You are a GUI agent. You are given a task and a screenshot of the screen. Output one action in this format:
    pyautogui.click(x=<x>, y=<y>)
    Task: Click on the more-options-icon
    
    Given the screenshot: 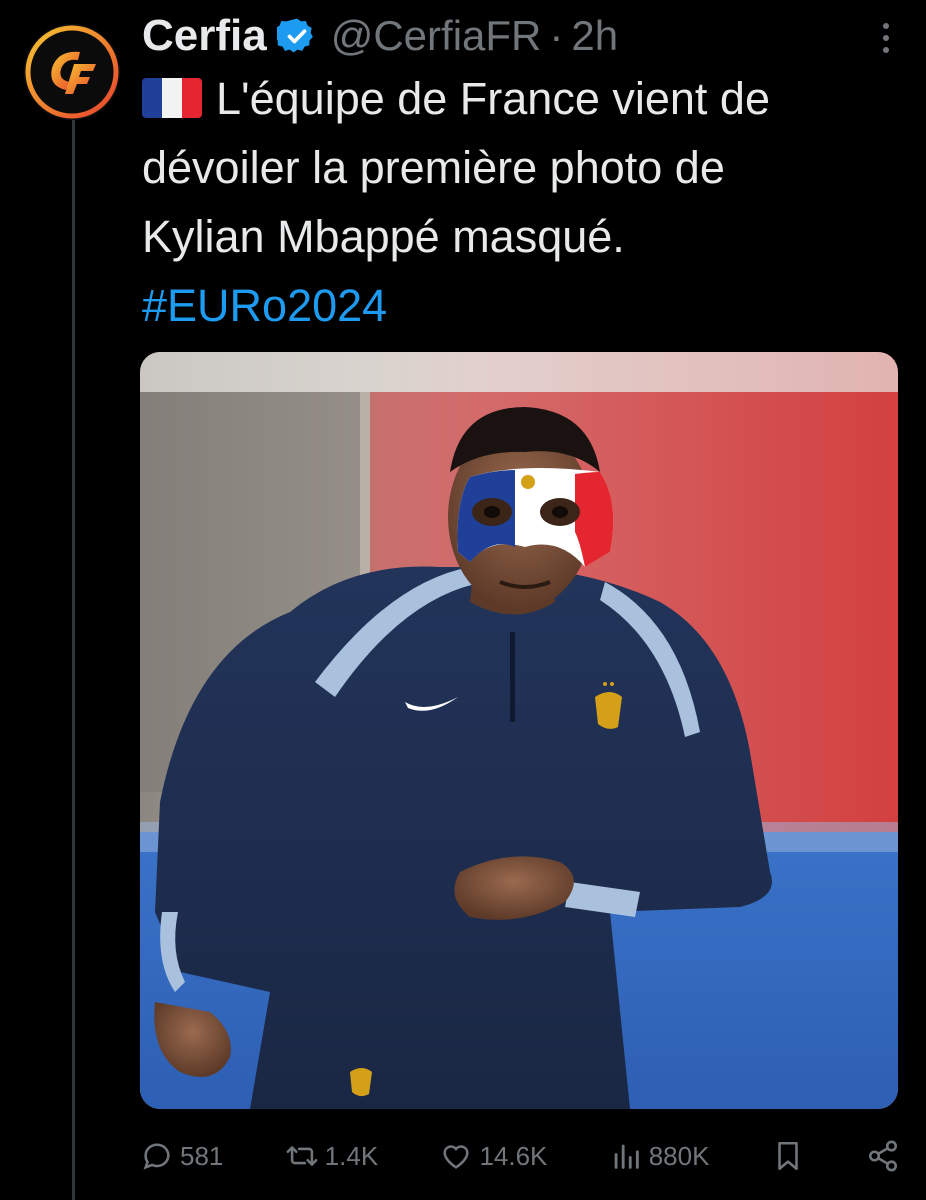 What is the action you would take?
    pyautogui.click(x=886, y=38)
    